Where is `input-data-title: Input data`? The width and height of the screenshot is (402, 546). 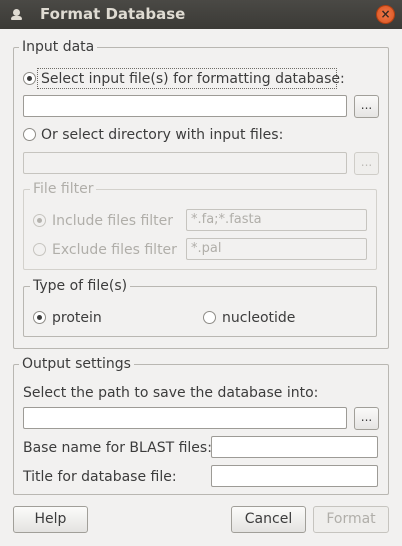
input-data-title: Input data is located at coordinates (58, 47).